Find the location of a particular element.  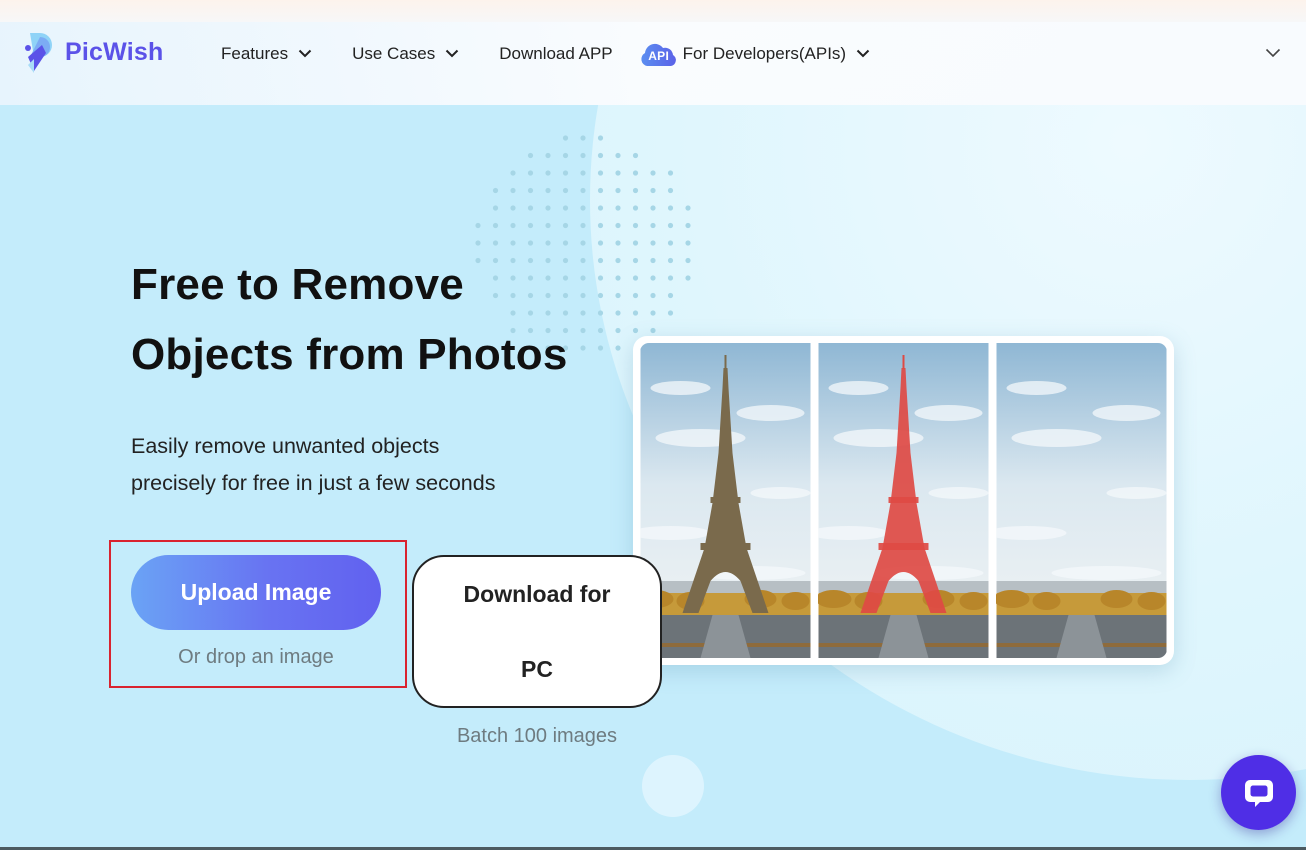

nav-features-label: Features is located at coordinates (255, 53).